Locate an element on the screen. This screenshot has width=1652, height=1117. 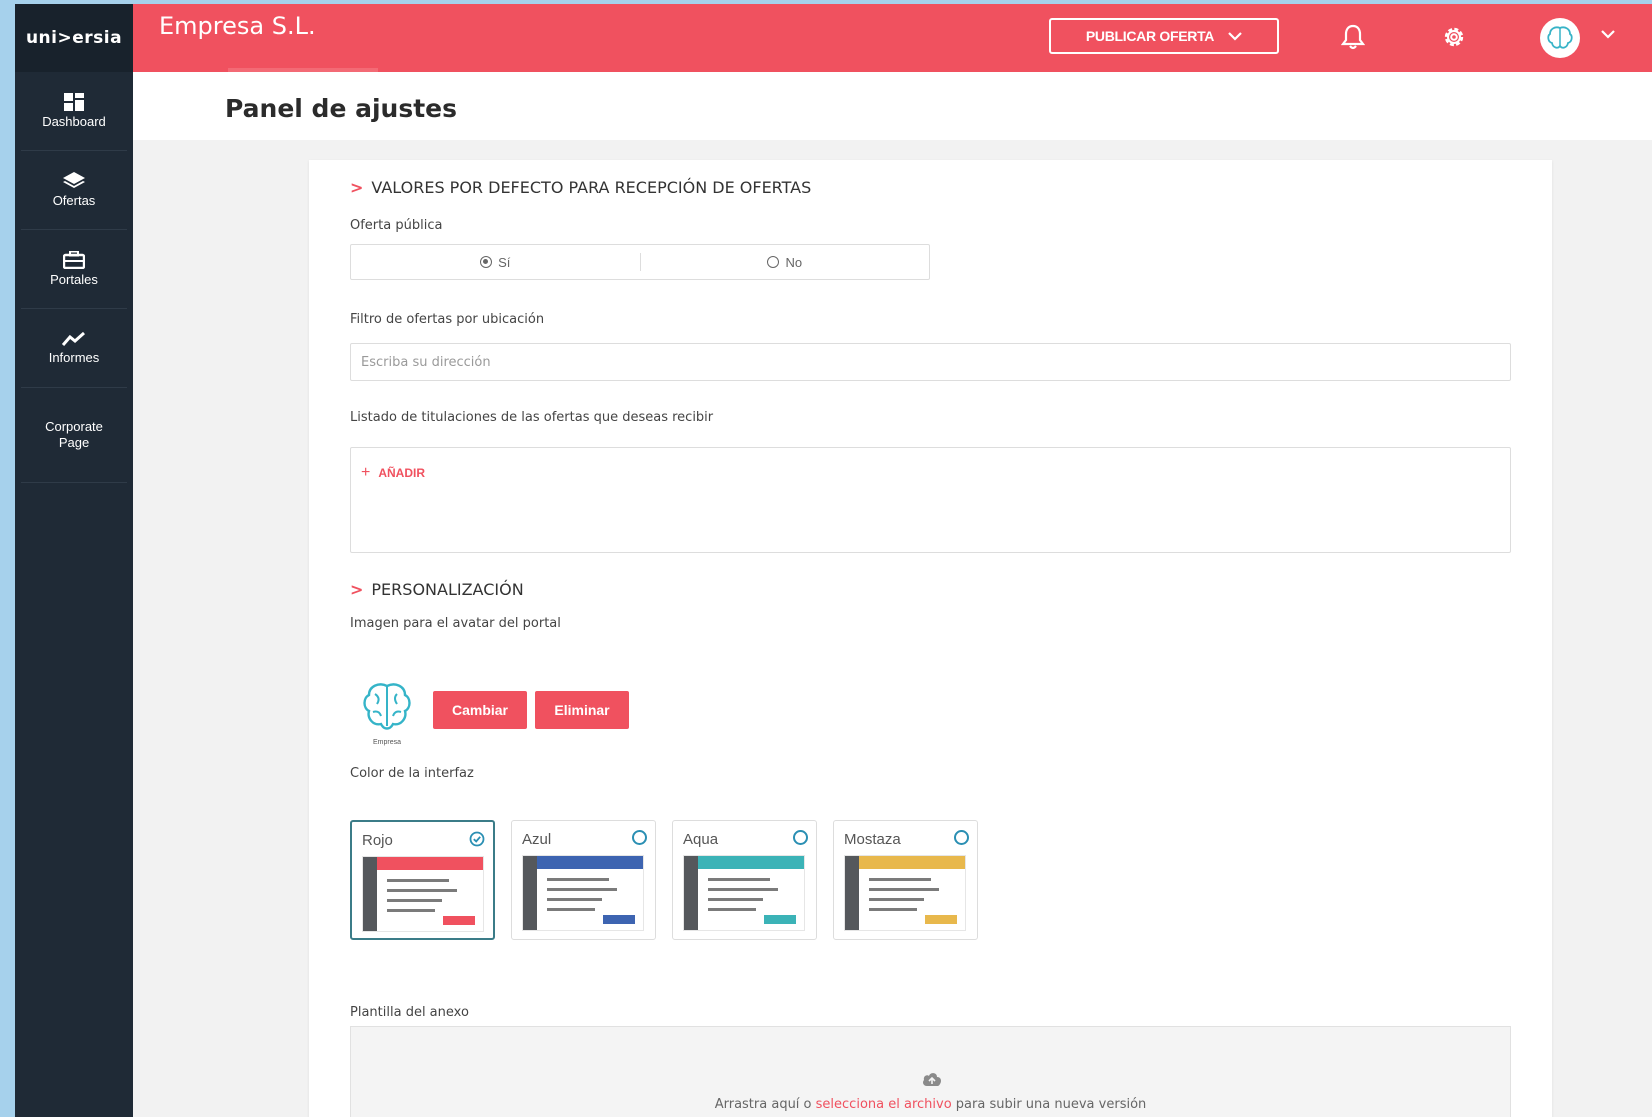
color-option-aqua: Aqua is located at coordinates (744, 880).